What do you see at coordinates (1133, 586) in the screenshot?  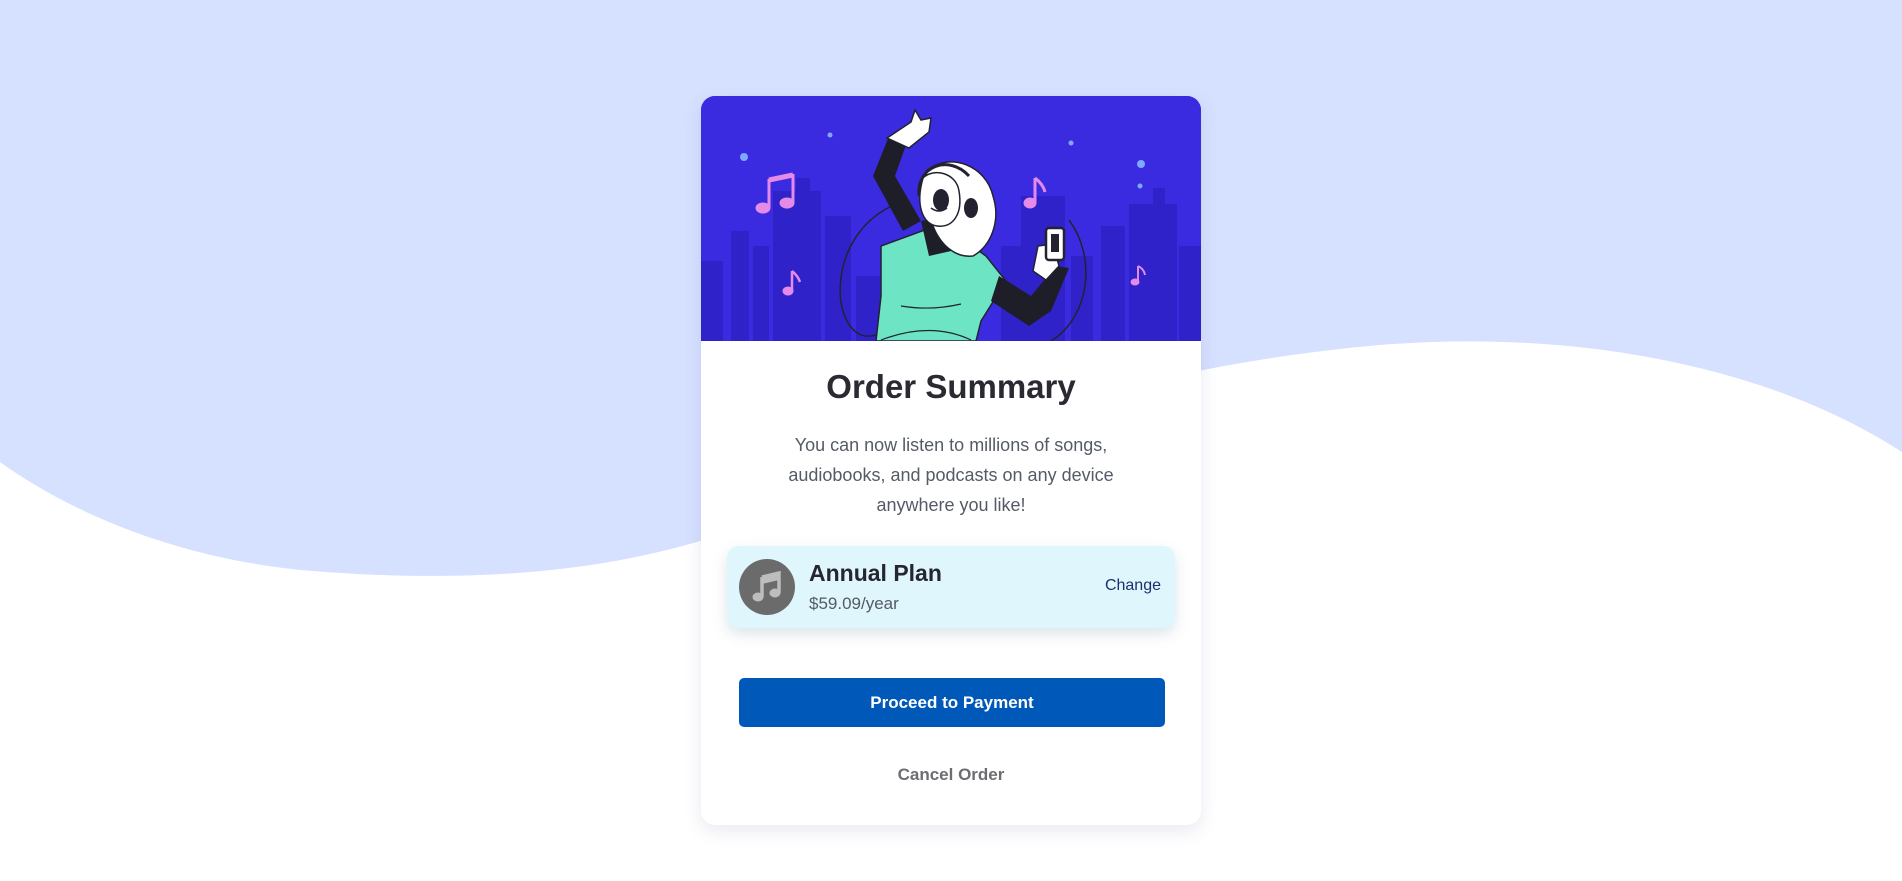 I see `change-plan-link: Change` at bounding box center [1133, 586].